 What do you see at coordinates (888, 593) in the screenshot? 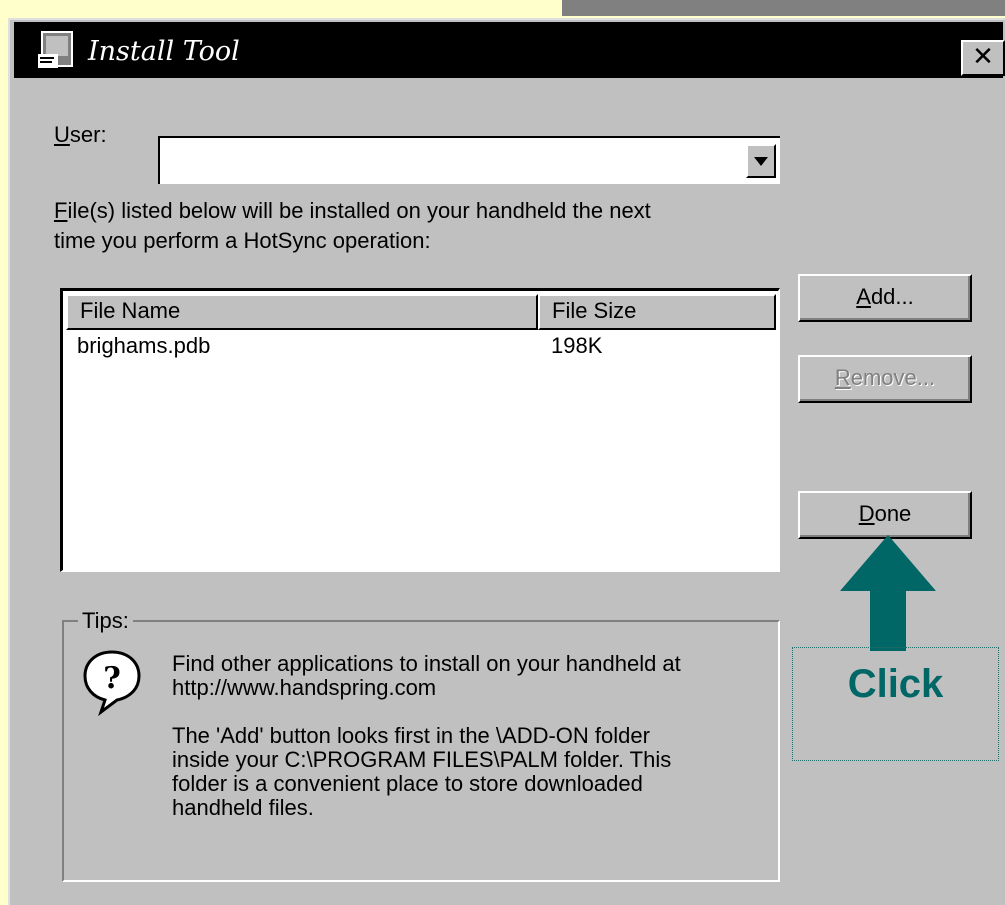
I see `arrow-up-icon` at bounding box center [888, 593].